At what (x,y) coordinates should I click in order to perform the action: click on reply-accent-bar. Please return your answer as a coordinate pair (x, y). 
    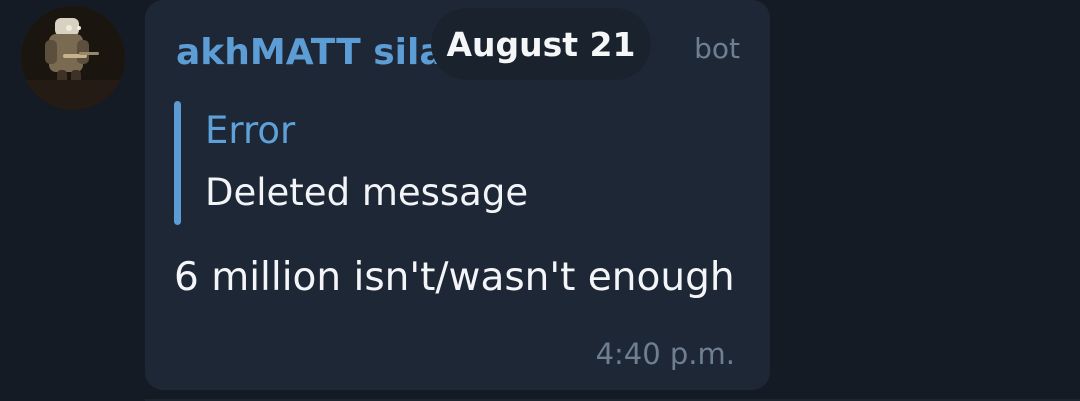
    Looking at the image, I should click on (177, 163).